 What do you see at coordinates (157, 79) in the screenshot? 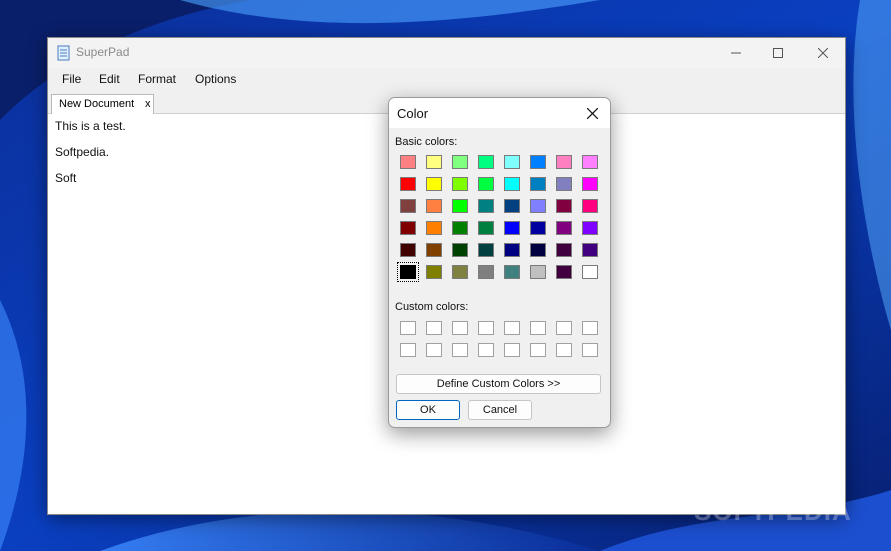
I see `menu-format: Format` at bounding box center [157, 79].